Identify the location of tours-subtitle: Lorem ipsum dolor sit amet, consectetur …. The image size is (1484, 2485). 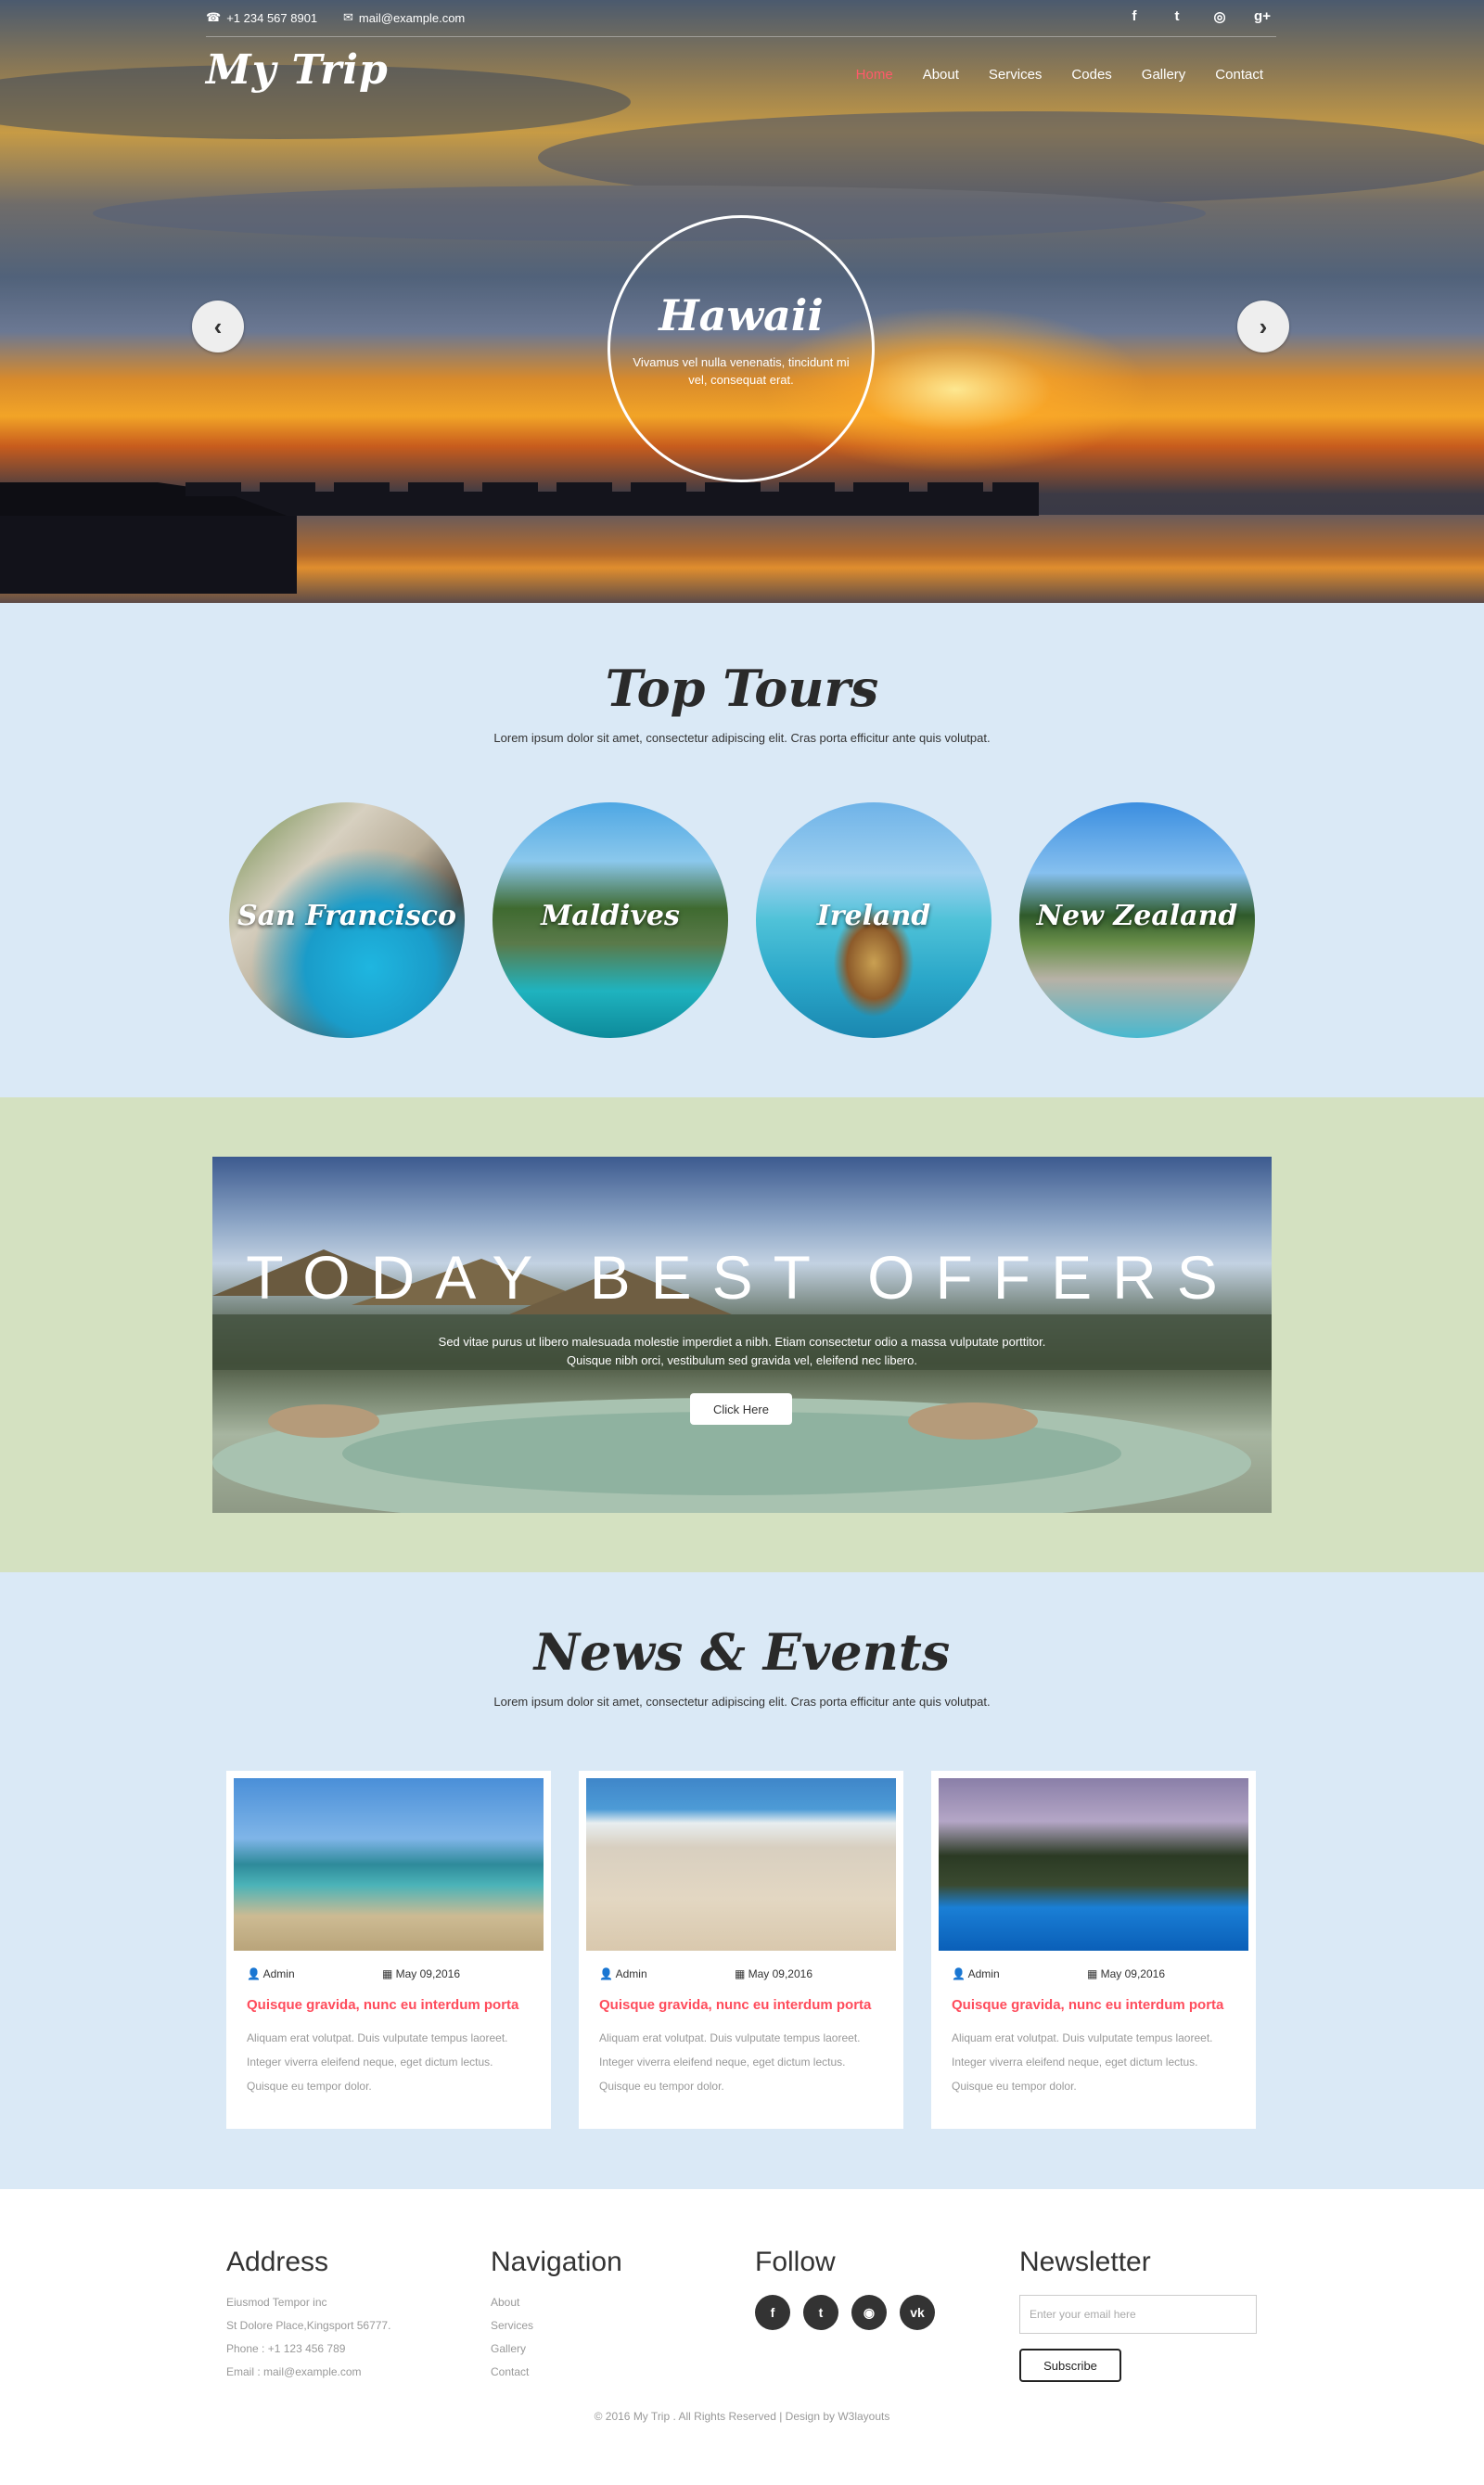
(742, 738).